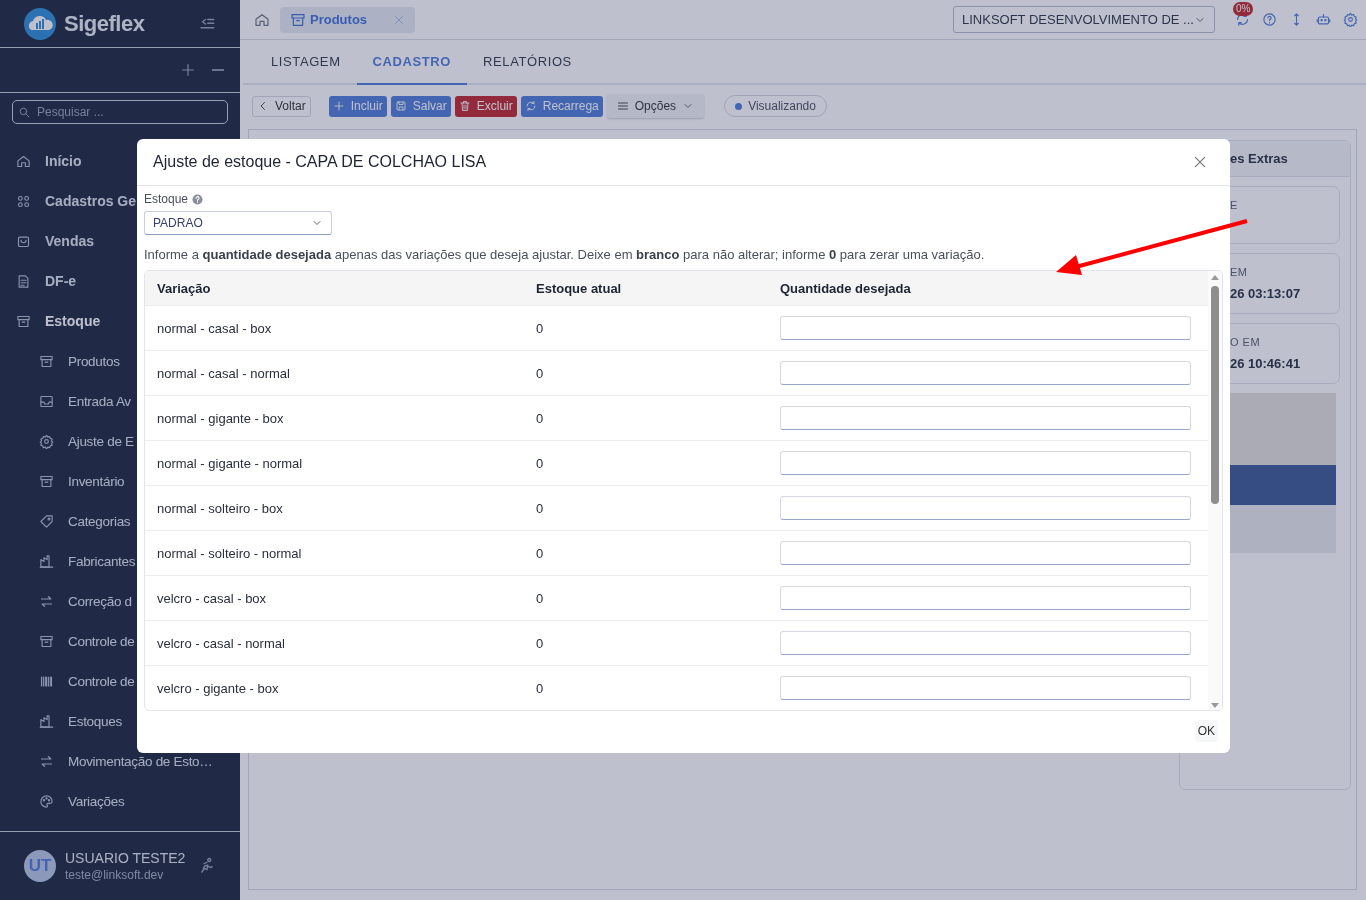  I want to click on menu-item: Variações, so click(120, 801).